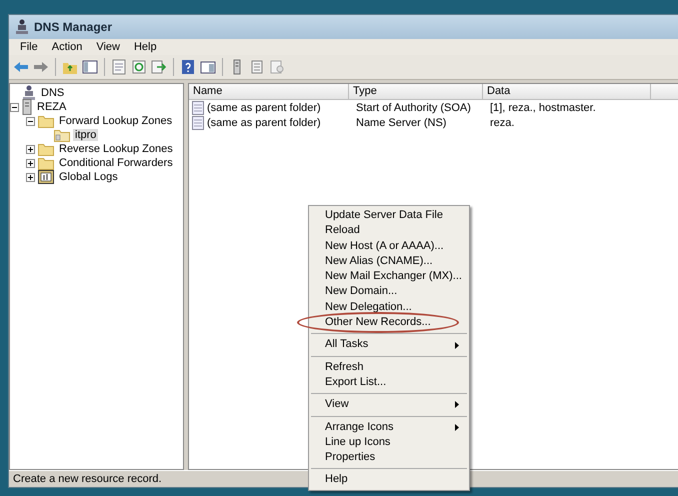 Image resolution: width=678 pixels, height=496 pixels. What do you see at coordinates (46, 177) in the screenshot?
I see `logs-icon` at bounding box center [46, 177].